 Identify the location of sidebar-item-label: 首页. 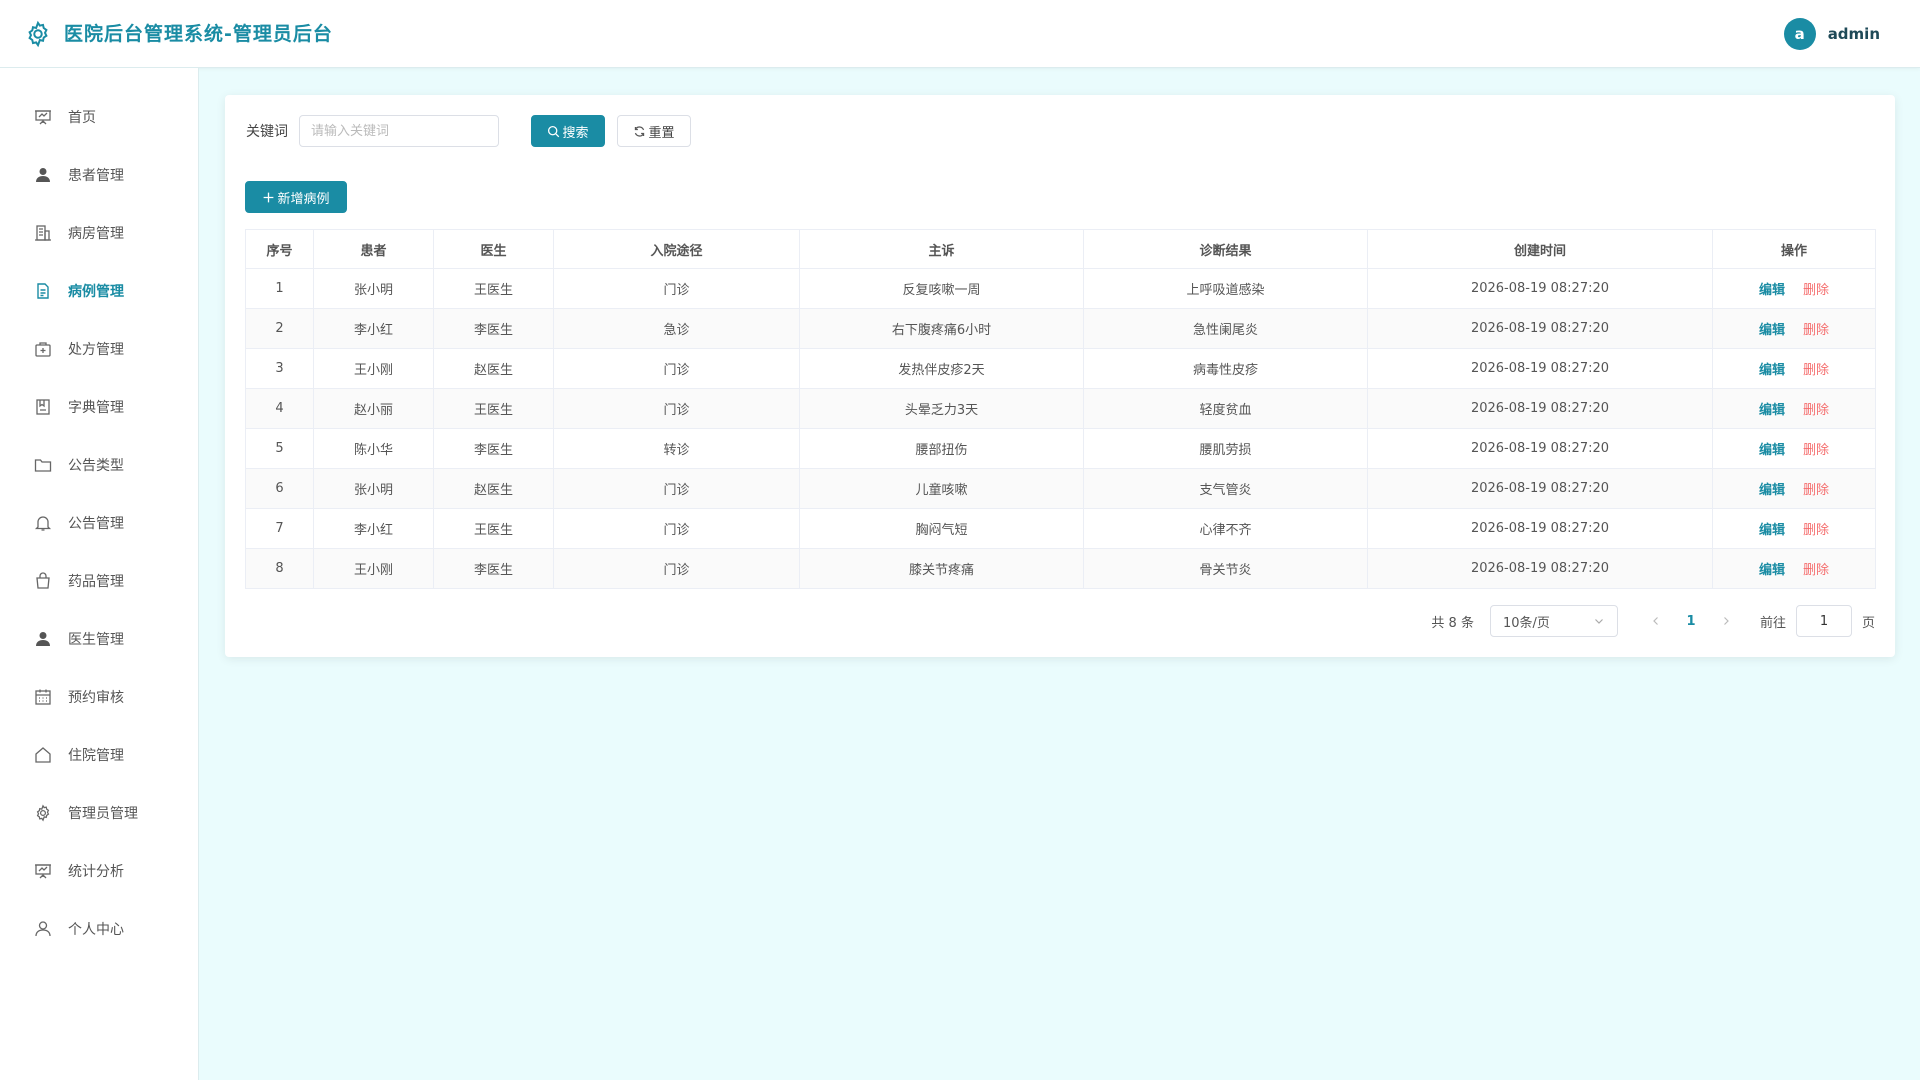
(82, 118).